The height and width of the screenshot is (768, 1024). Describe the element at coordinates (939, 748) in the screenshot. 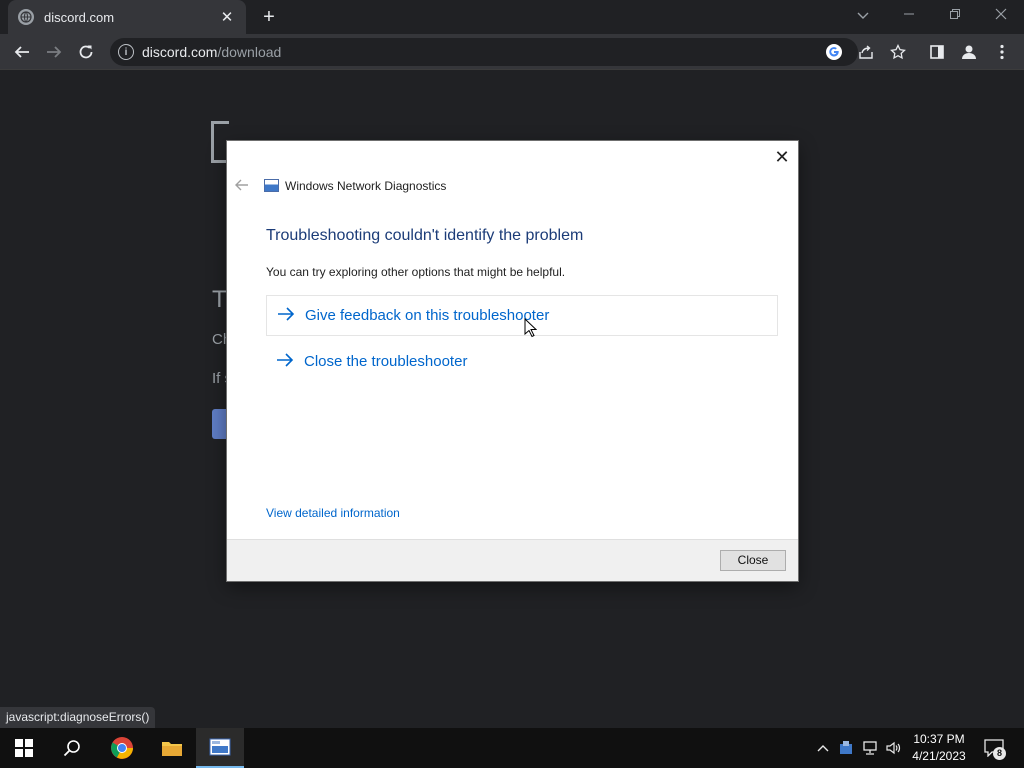

I see `taskbar-clock: 10:37 PM 4/21/2023` at that location.